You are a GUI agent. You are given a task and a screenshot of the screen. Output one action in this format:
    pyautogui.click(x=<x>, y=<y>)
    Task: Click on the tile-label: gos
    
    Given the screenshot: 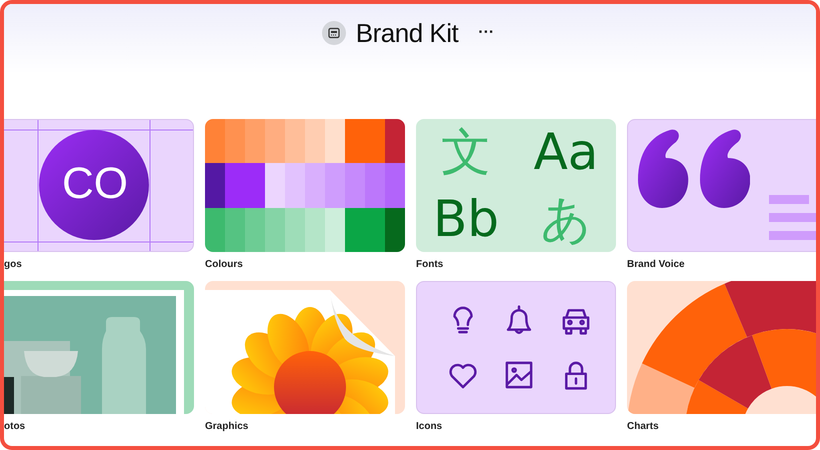 What is the action you would take?
    pyautogui.click(x=13, y=265)
    